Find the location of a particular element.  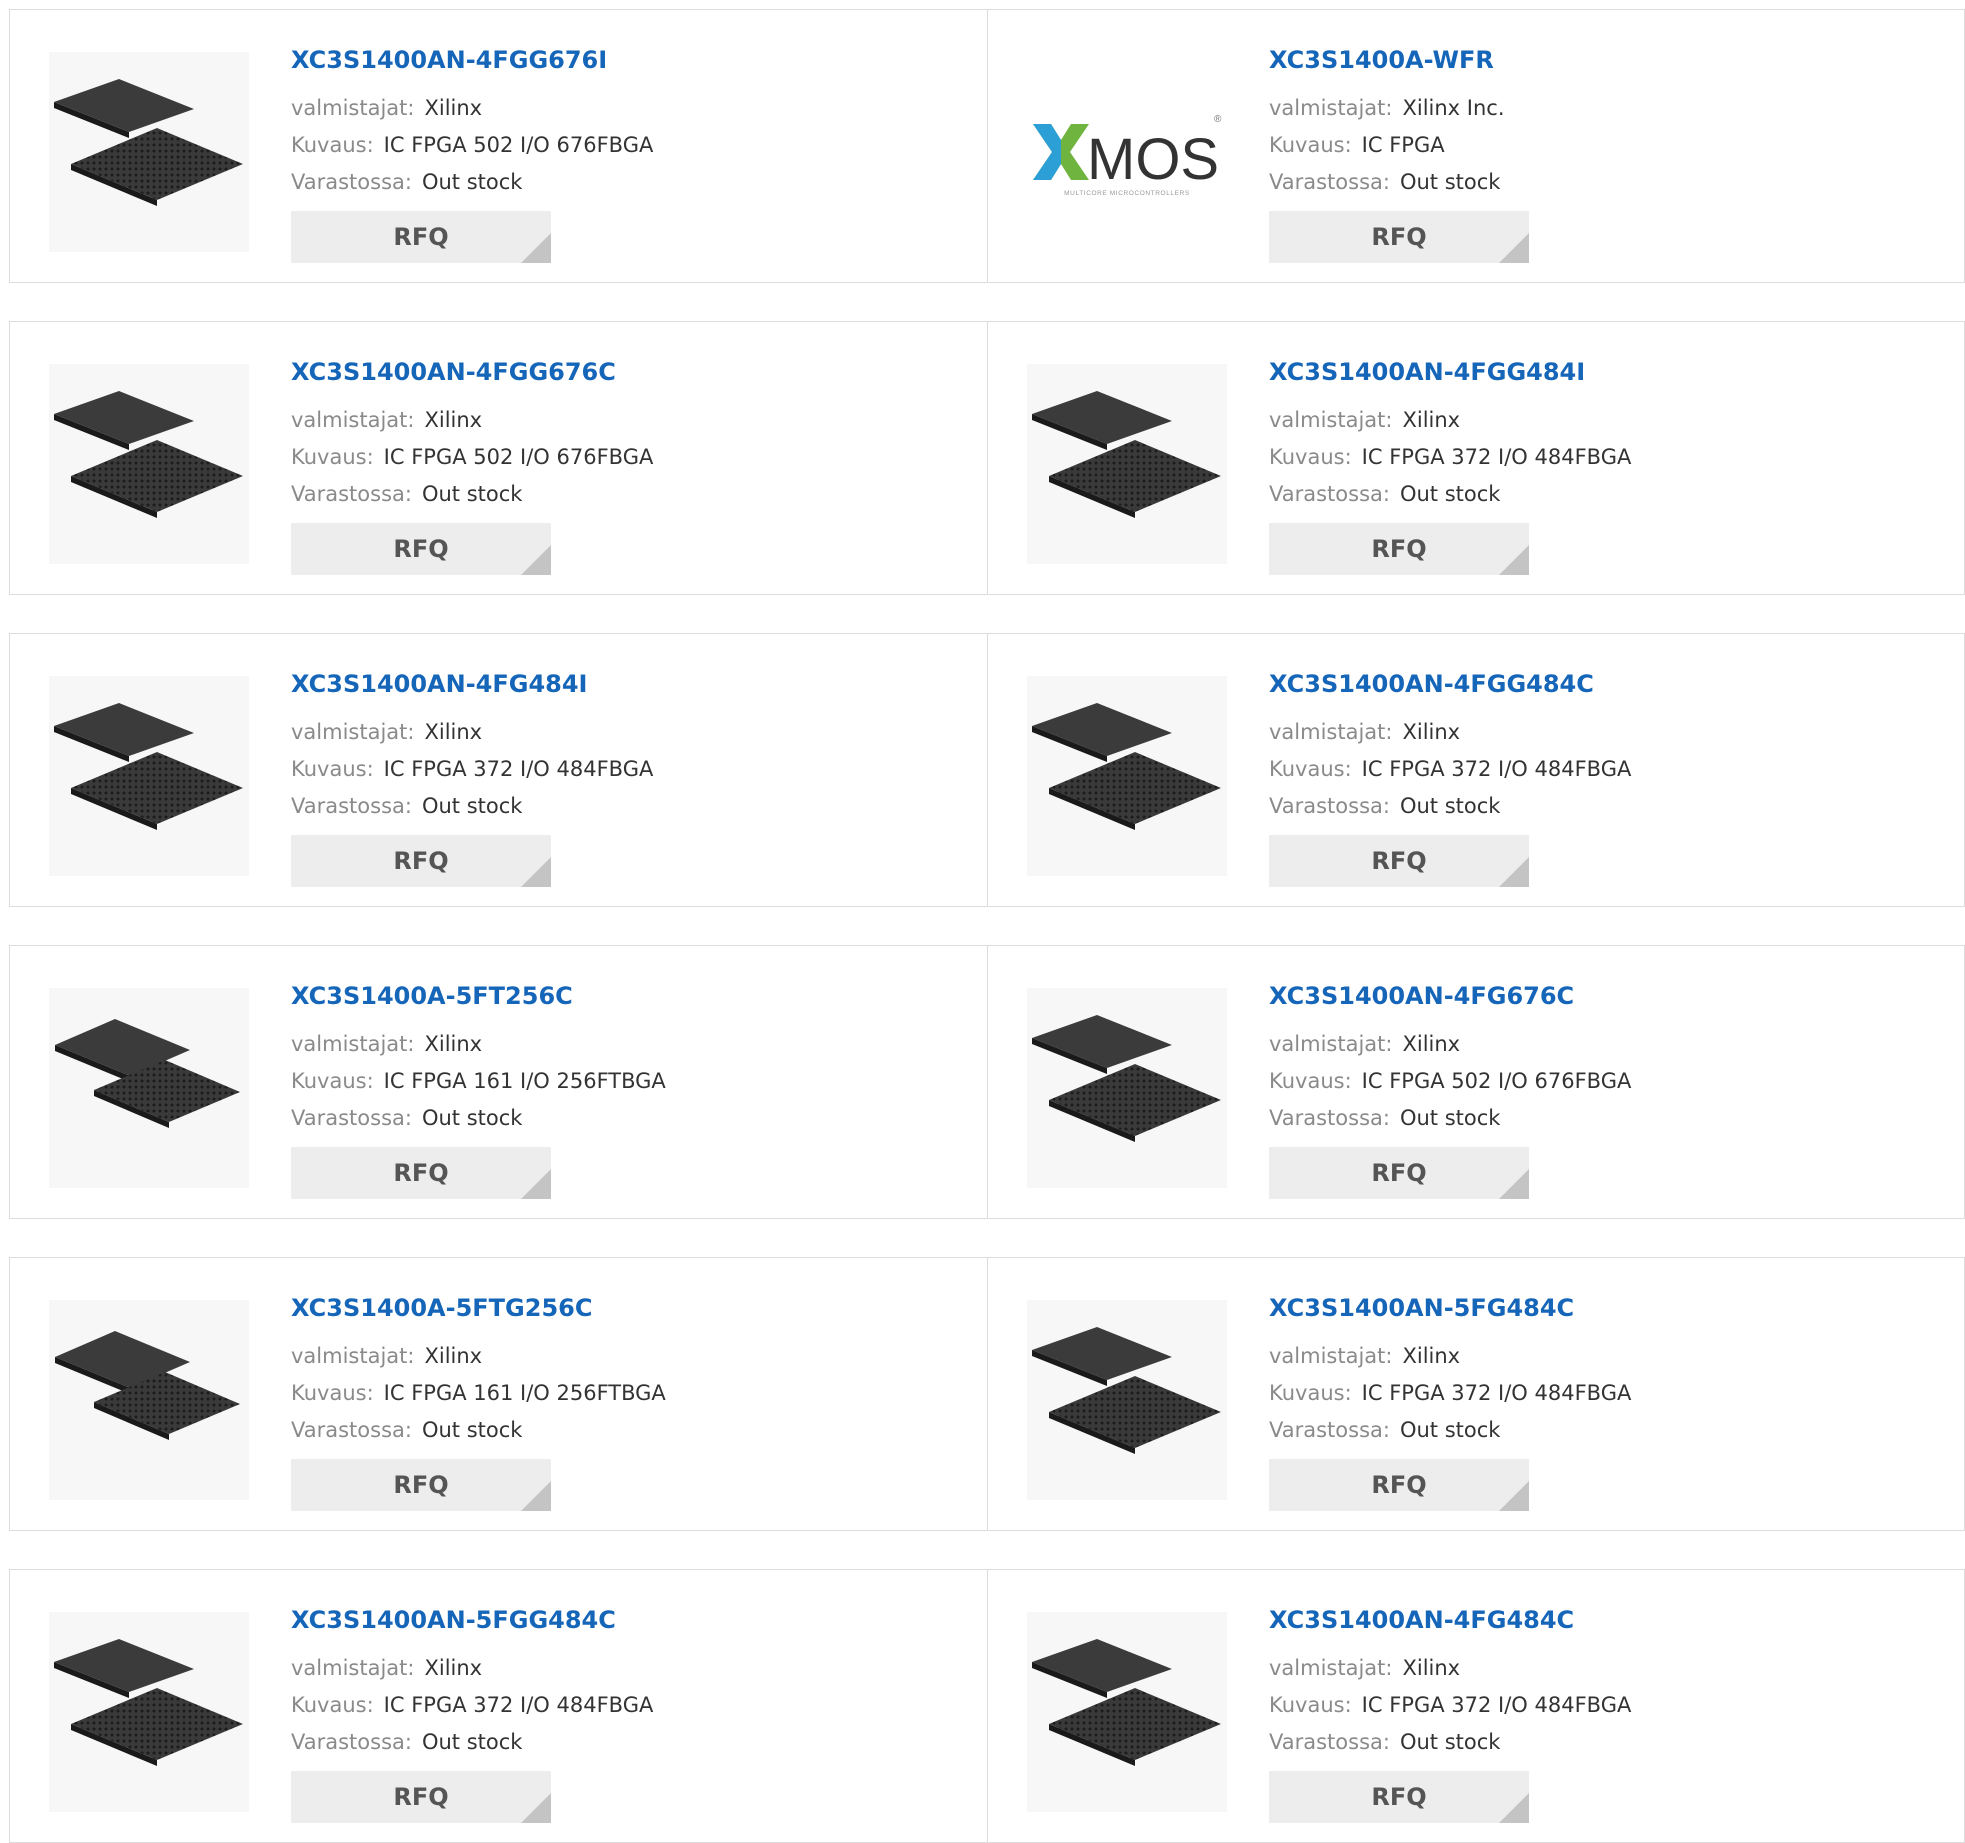

product-part-link: XC3S1400AN-5FGG484C is located at coordinates (453, 1620).